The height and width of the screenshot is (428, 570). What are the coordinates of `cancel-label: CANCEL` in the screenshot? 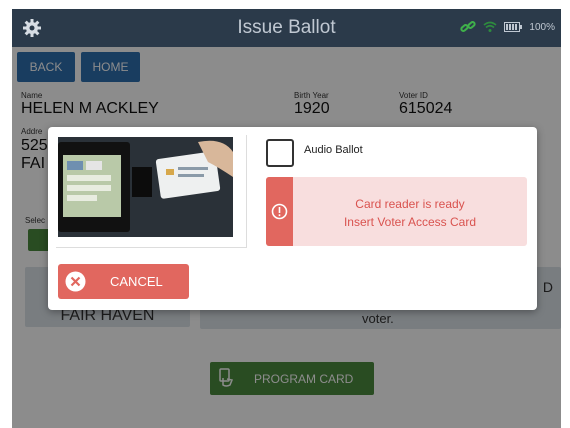 It's located at (136, 281).